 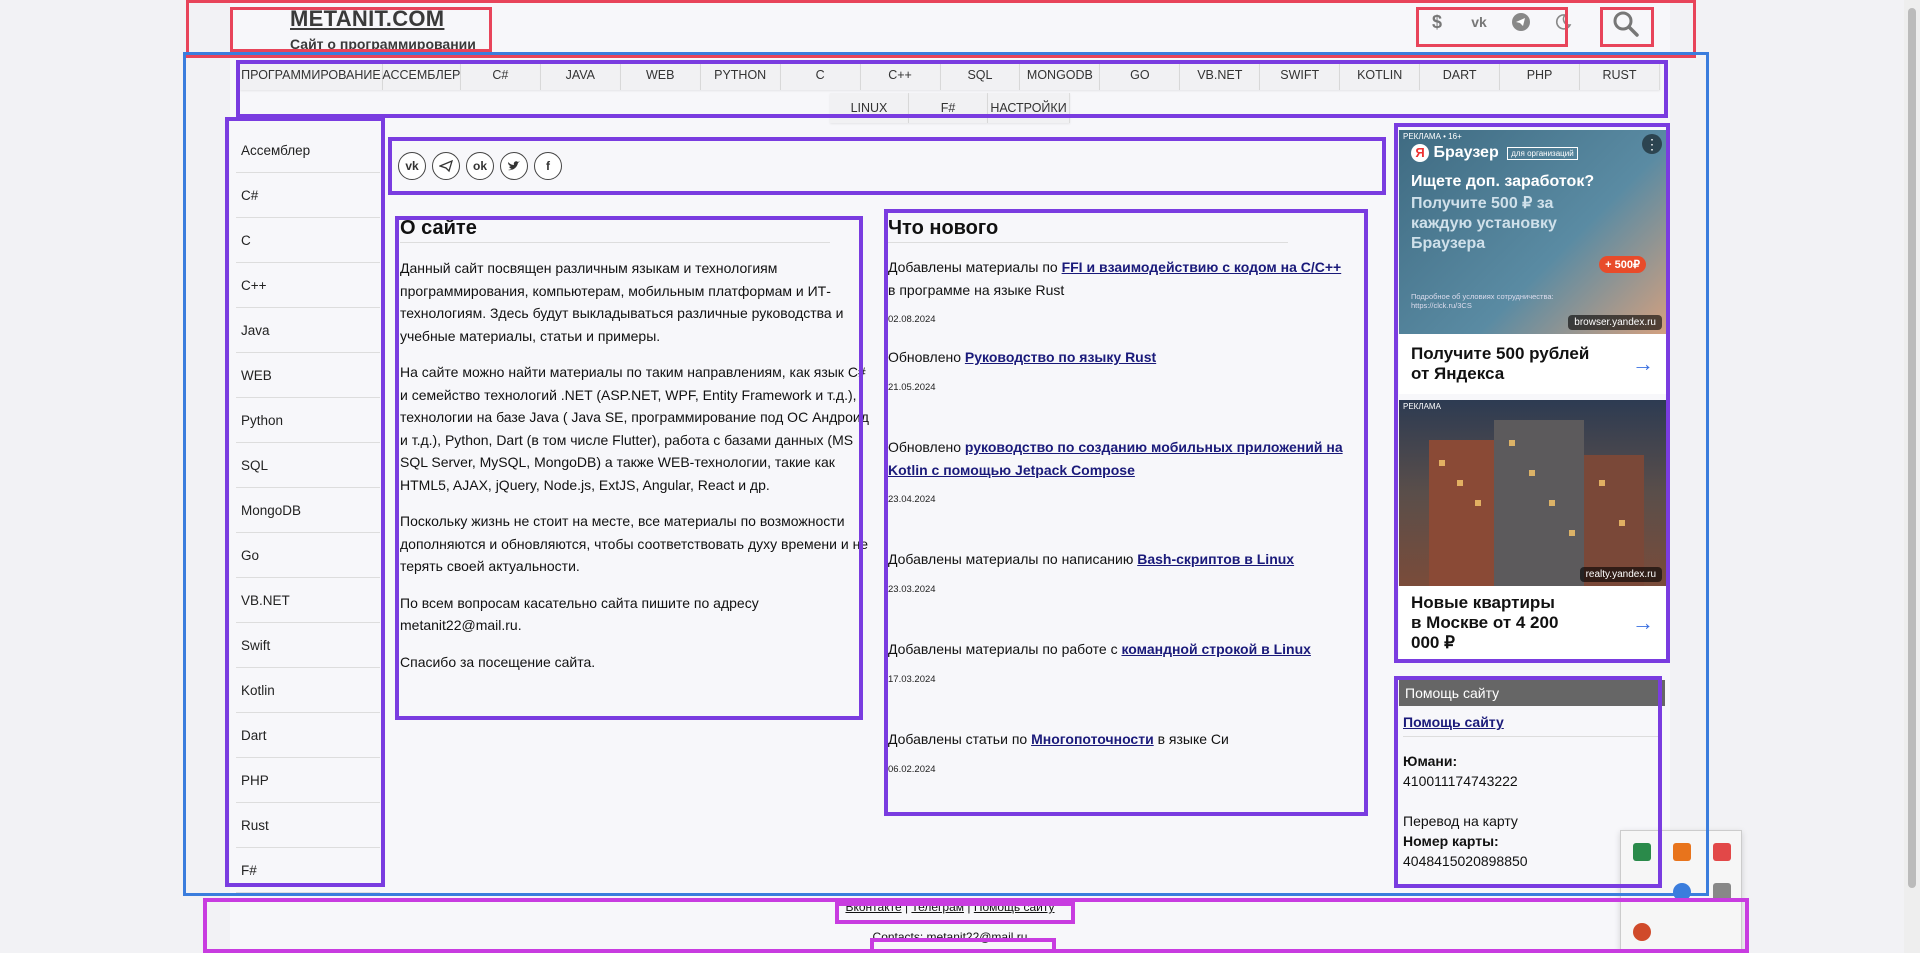 What do you see at coordinates (308, 735) in the screenshot?
I see `sidebar-item: Dart` at bounding box center [308, 735].